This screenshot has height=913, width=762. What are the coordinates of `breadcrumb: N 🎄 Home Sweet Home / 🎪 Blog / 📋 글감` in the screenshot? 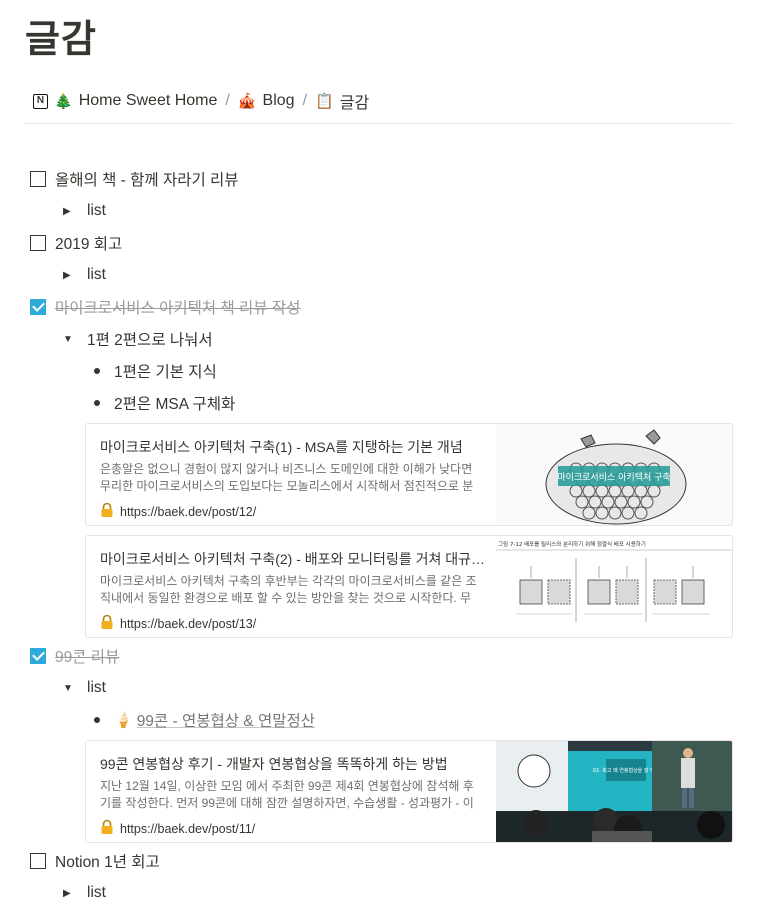 It's located at (201, 101).